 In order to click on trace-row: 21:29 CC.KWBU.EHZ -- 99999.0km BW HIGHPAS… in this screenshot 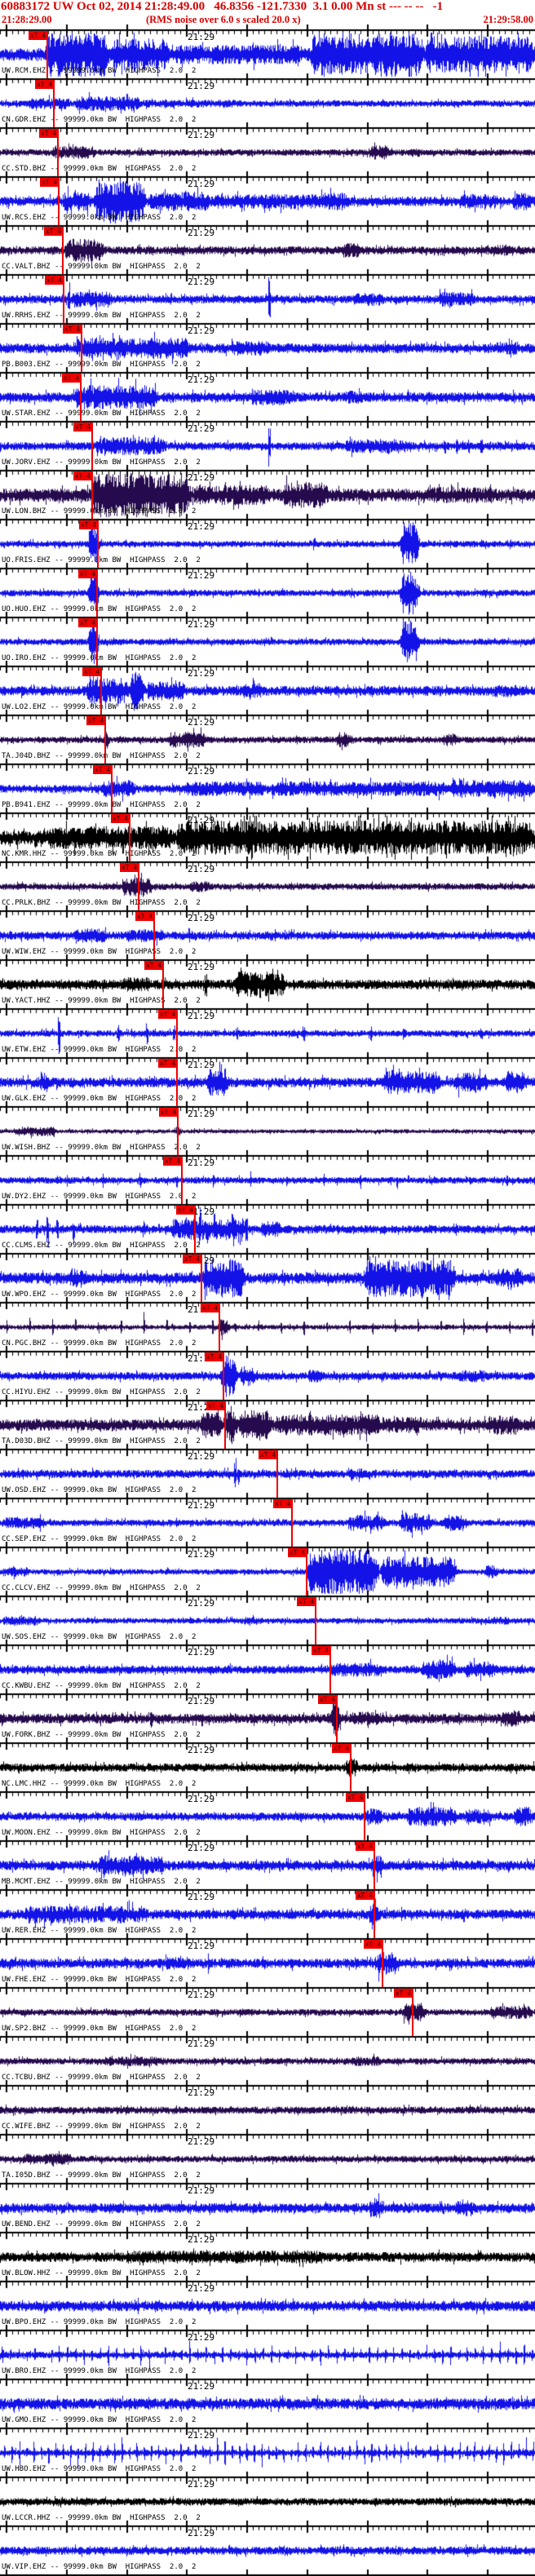, I will do `click(267, 1668)`.